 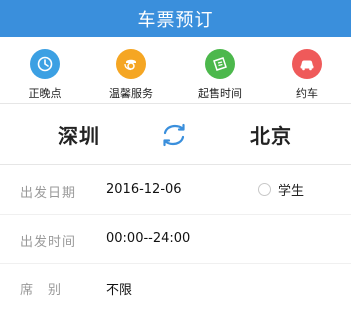 I want to click on quick-nav-item-car: 约车, so click(x=307, y=75).